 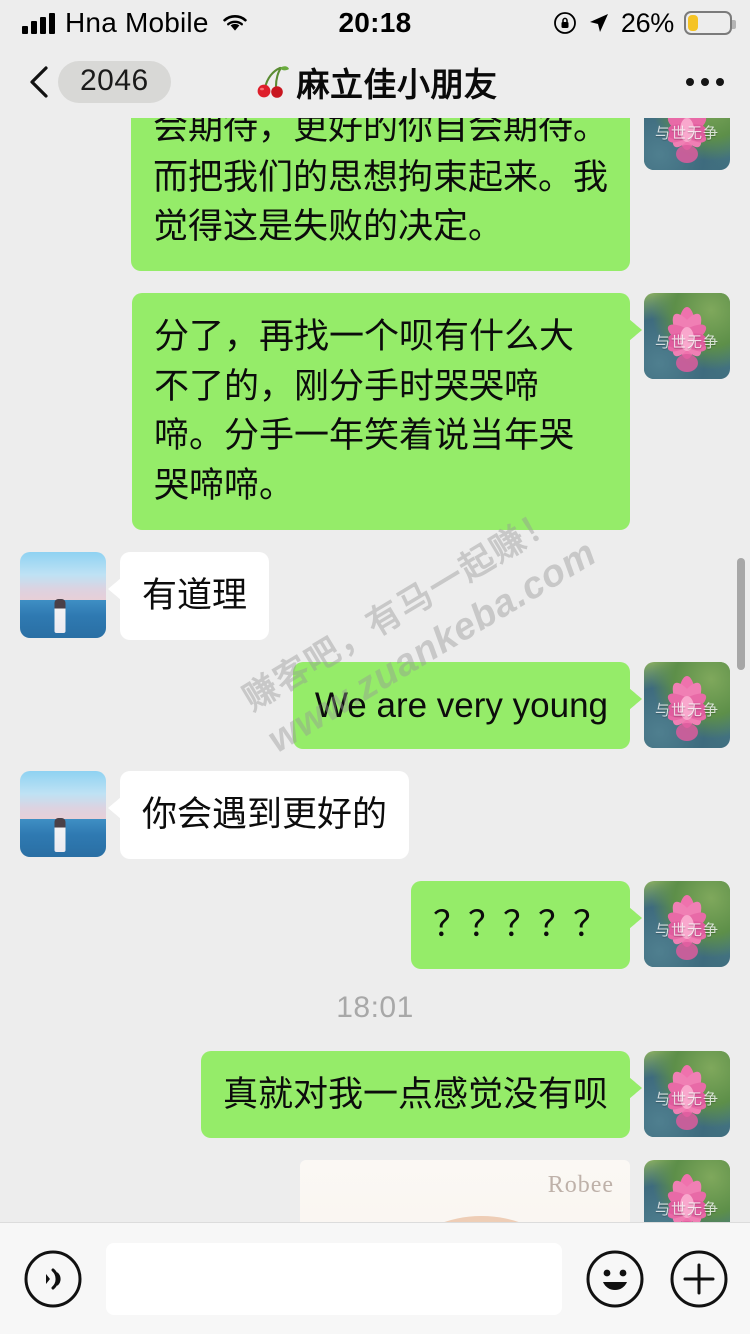 I want to click on more-horizontal-icon, so click(x=705, y=82).